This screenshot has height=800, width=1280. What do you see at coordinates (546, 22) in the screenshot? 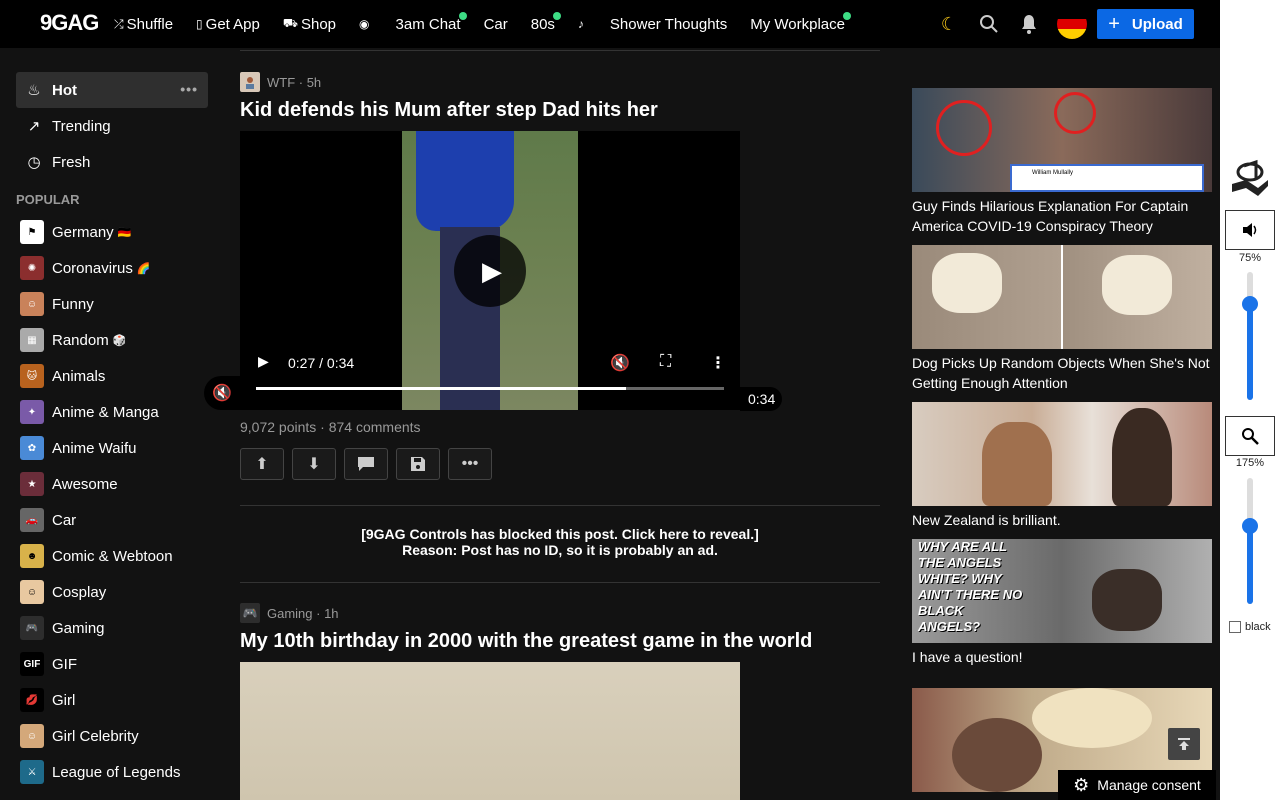
I see `nav-item: 80s` at bounding box center [546, 22].